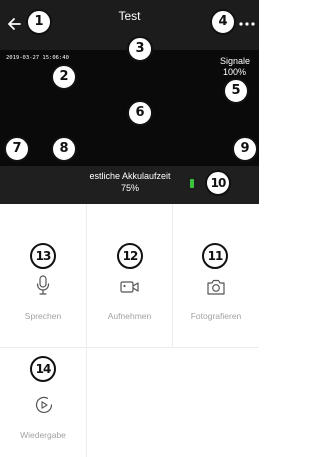 The width and height of the screenshot is (320, 457). Describe the element at coordinates (140, 49) in the screenshot. I see `annotation-badge-3: 3` at that location.